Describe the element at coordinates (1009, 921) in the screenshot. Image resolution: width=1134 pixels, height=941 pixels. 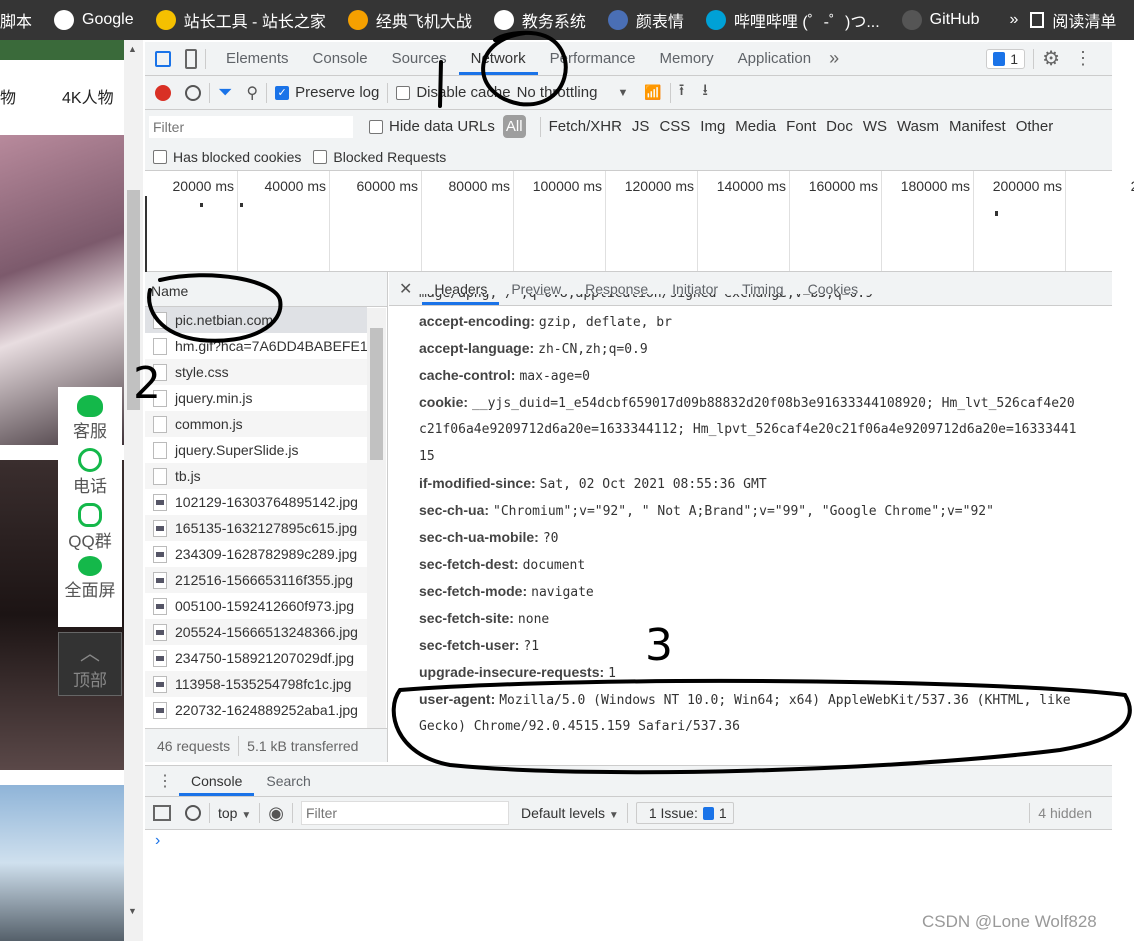
I see `watermark: CSDN @Lone Wolf828` at that location.